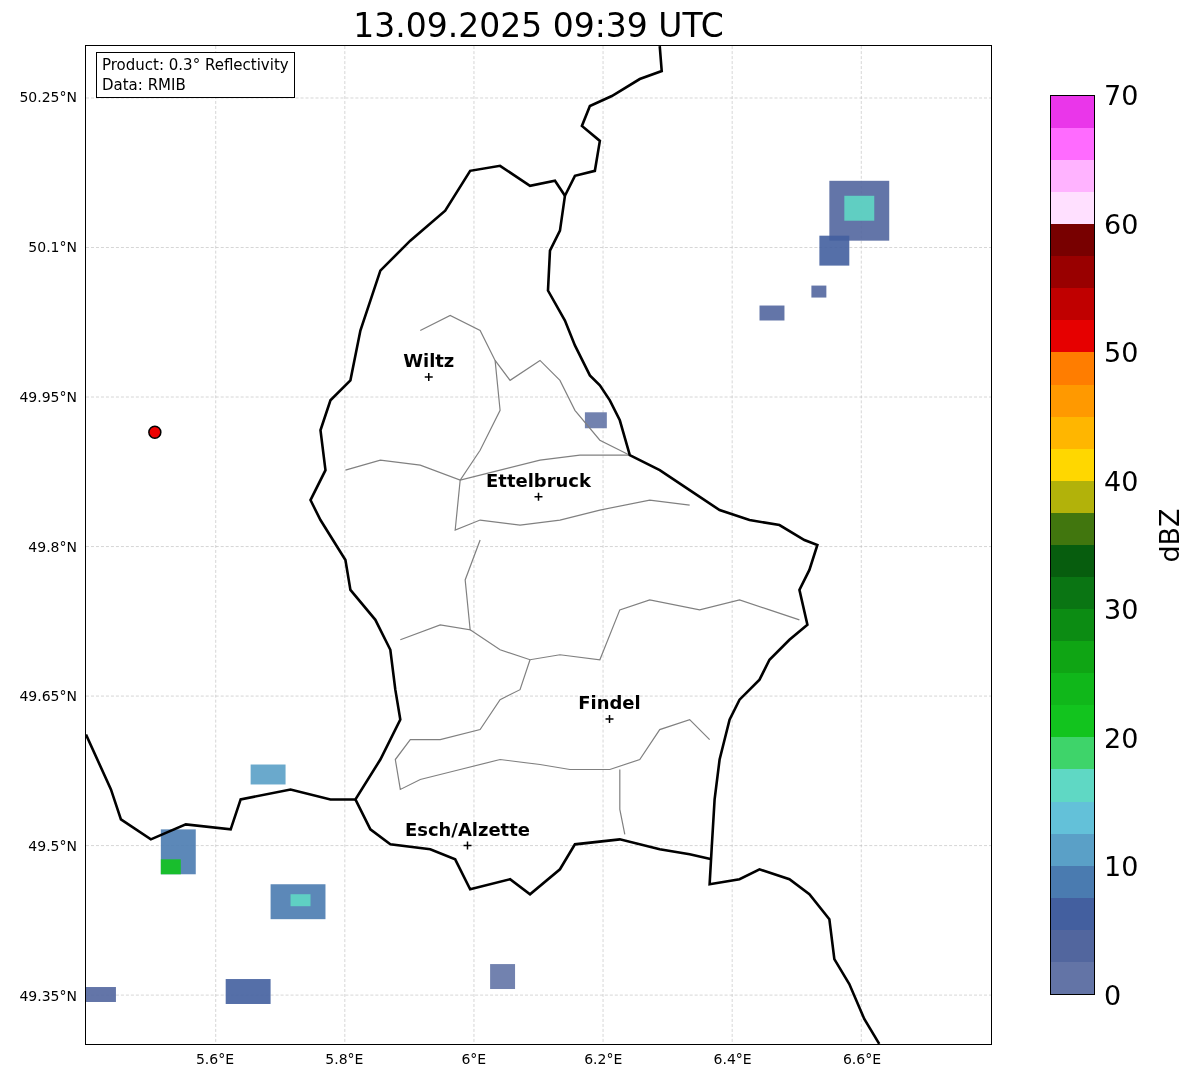 The height and width of the screenshot is (1081, 1184). Describe the element at coordinates (1121, 738) in the screenshot. I see `colorbar-tick-label: 20` at that location.